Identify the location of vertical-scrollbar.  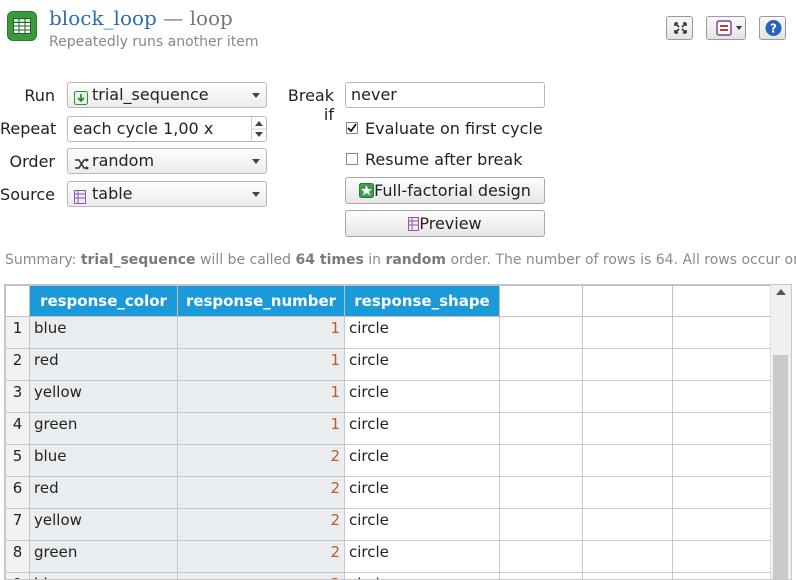
(780, 432).